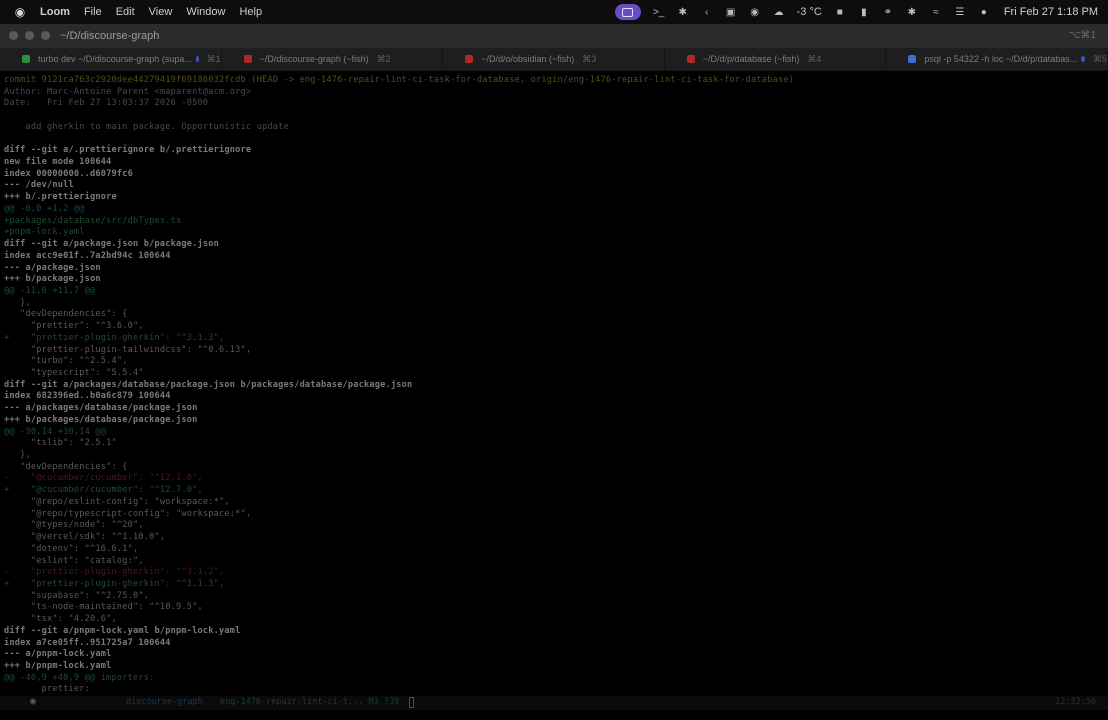 This screenshot has width=1108, height=720. Describe the element at coordinates (250, 12) in the screenshot. I see `menu-help: Help` at that location.